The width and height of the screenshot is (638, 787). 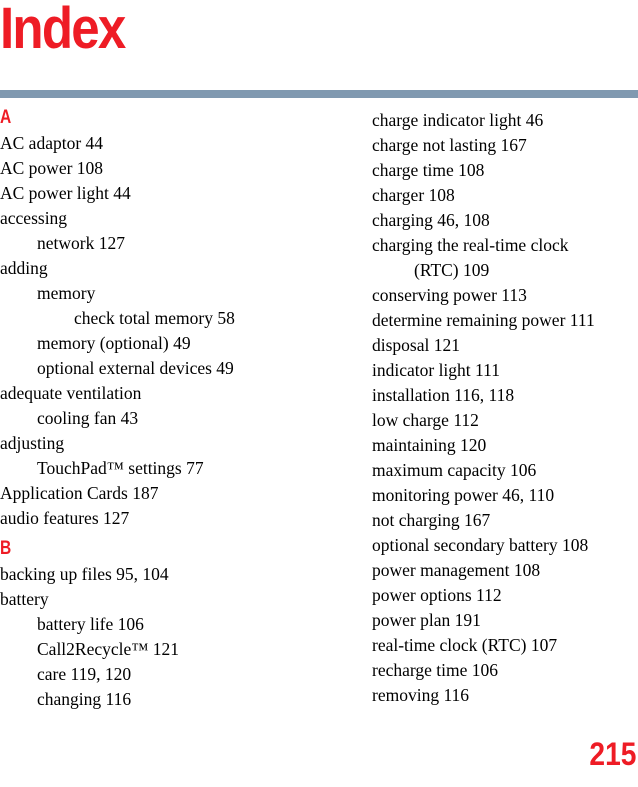 I want to click on index-entry: optional secondary battery 108, so click(x=505, y=545).